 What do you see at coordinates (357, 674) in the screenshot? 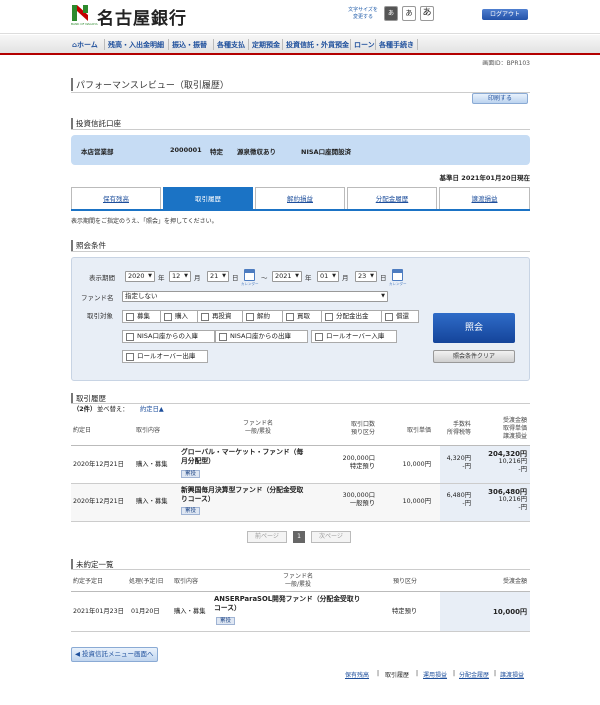
I see `footer-link-holdings: 保有残高` at bounding box center [357, 674].